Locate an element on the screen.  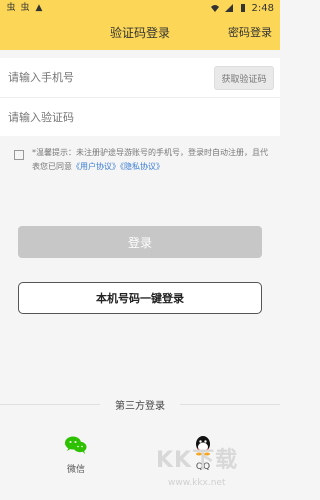
login-button: 登录 is located at coordinates (140, 242).